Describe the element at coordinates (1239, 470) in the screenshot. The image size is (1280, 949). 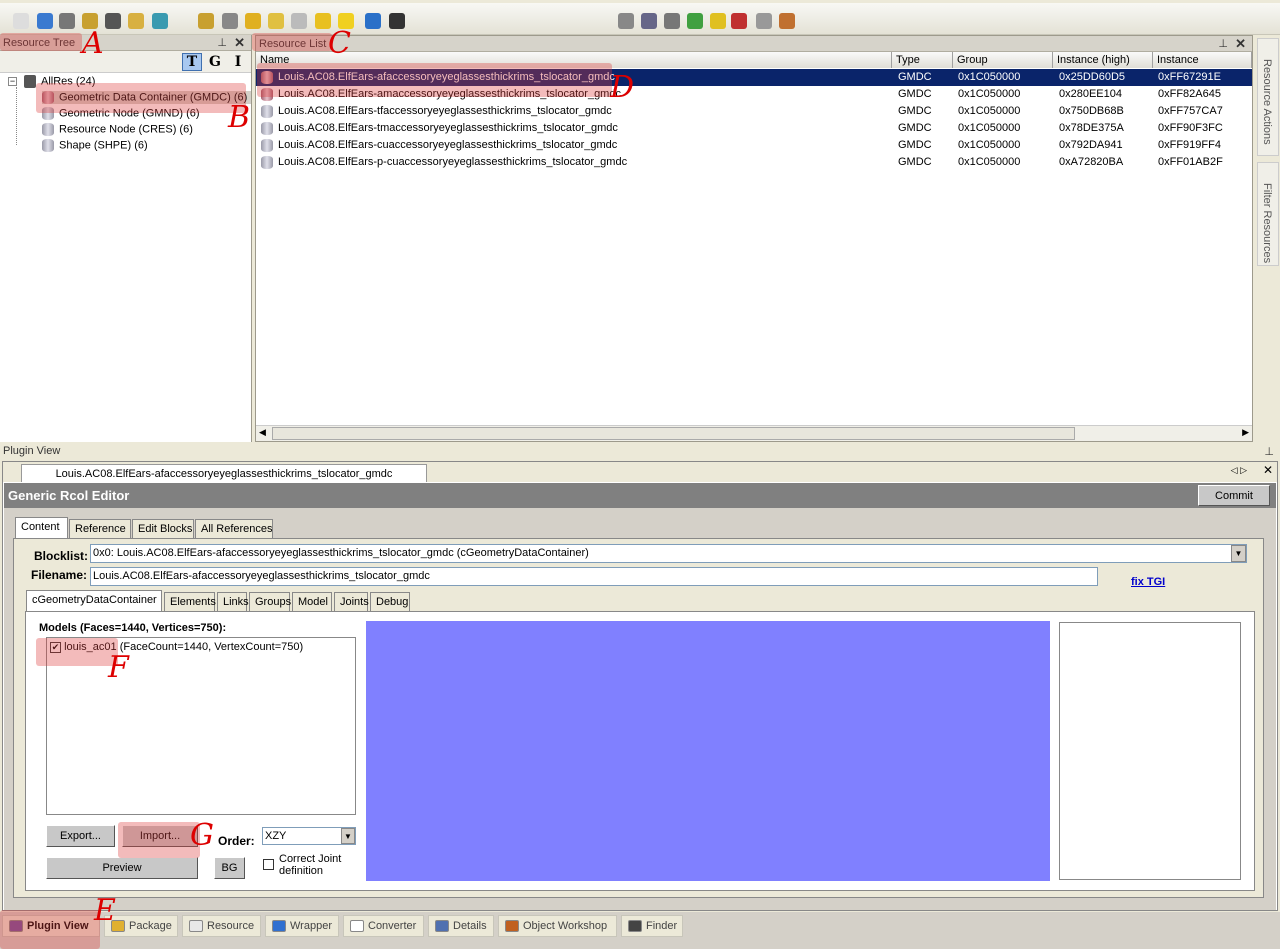
I see `tab-prev-icon: ◁ ▷` at that location.